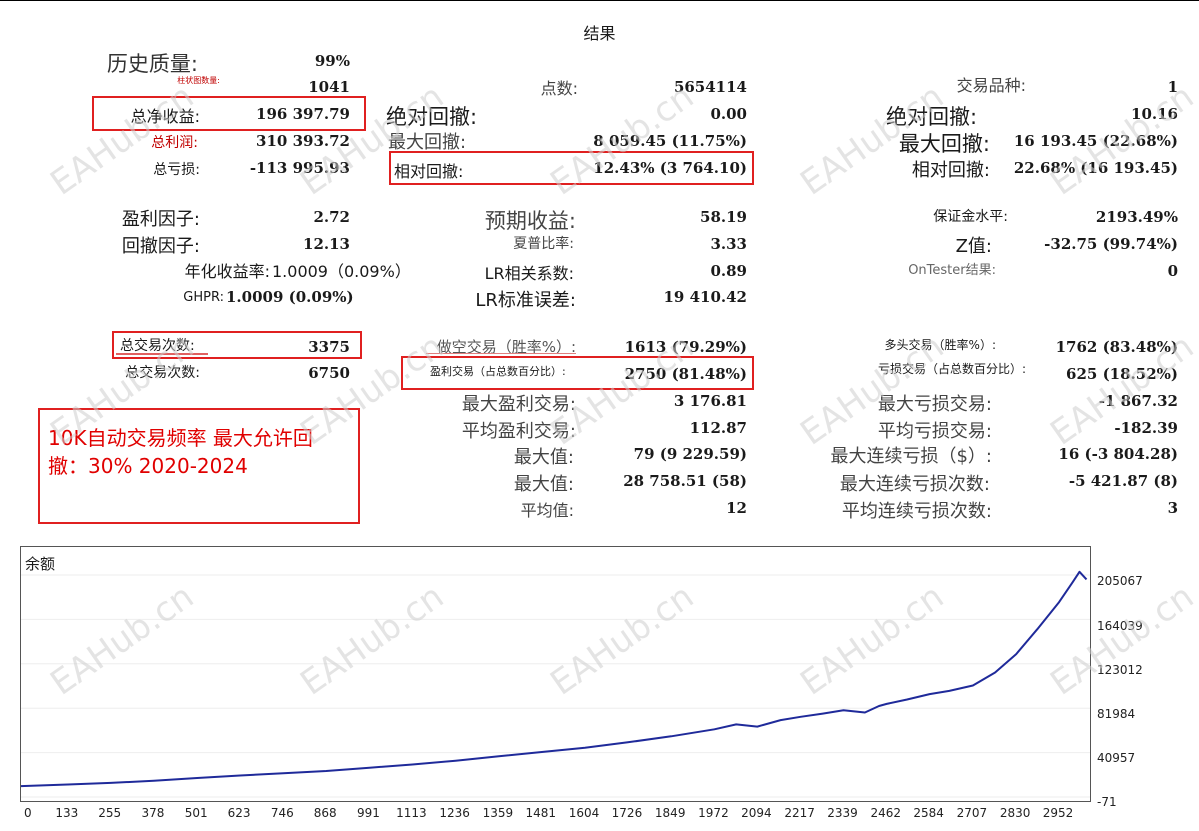 This screenshot has height=831, width=1199. What do you see at coordinates (199, 466) in the screenshot?
I see `strategy-note: 10K自动交易频率 最大允许回撤：30% 2020-2024` at bounding box center [199, 466].